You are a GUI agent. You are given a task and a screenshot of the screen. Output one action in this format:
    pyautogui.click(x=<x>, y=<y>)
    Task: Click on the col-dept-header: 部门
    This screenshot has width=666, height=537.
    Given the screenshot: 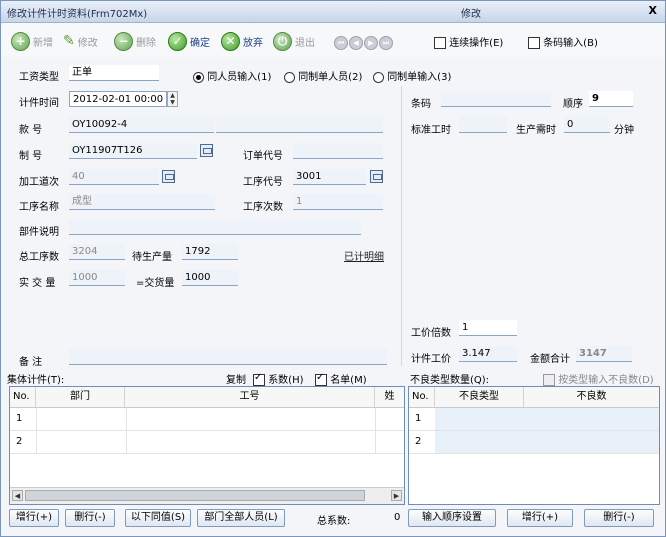 What is the action you would take?
    pyautogui.click(x=80, y=397)
    